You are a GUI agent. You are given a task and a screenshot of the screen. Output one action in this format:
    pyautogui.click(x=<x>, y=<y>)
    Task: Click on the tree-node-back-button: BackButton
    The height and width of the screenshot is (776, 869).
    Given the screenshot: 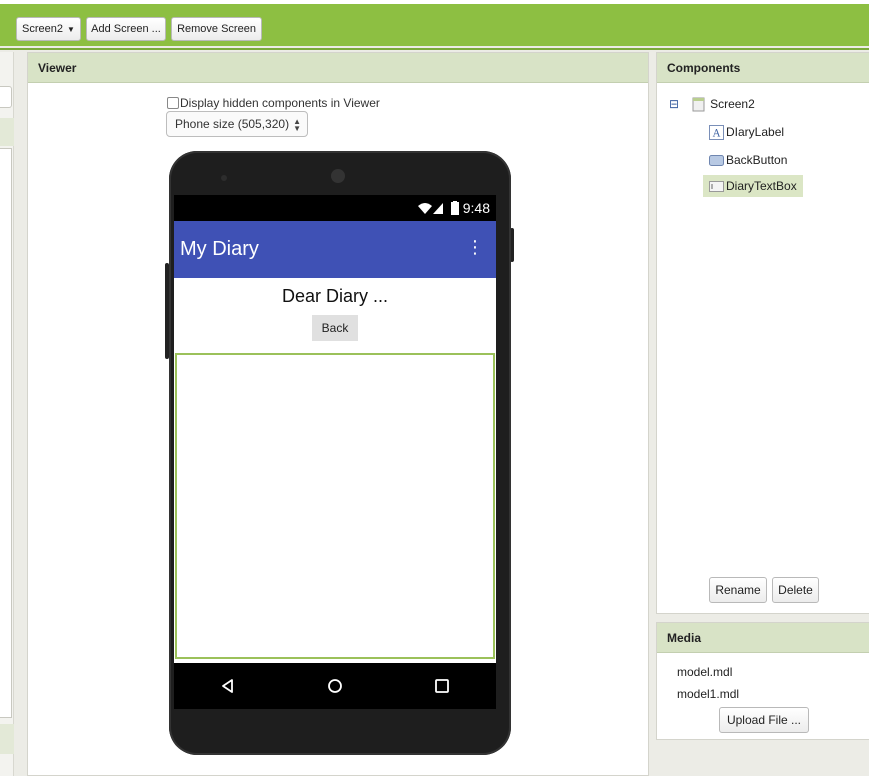 What is the action you would take?
    pyautogui.click(x=748, y=160)
    